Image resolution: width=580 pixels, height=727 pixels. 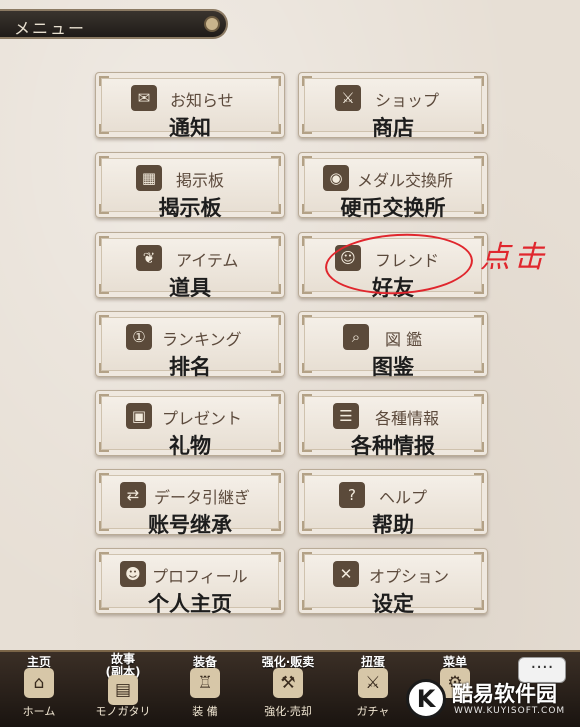 I want to click on bulletin-board-button: ▦ 掲示板 揭示板, so click(x=190, y=186).